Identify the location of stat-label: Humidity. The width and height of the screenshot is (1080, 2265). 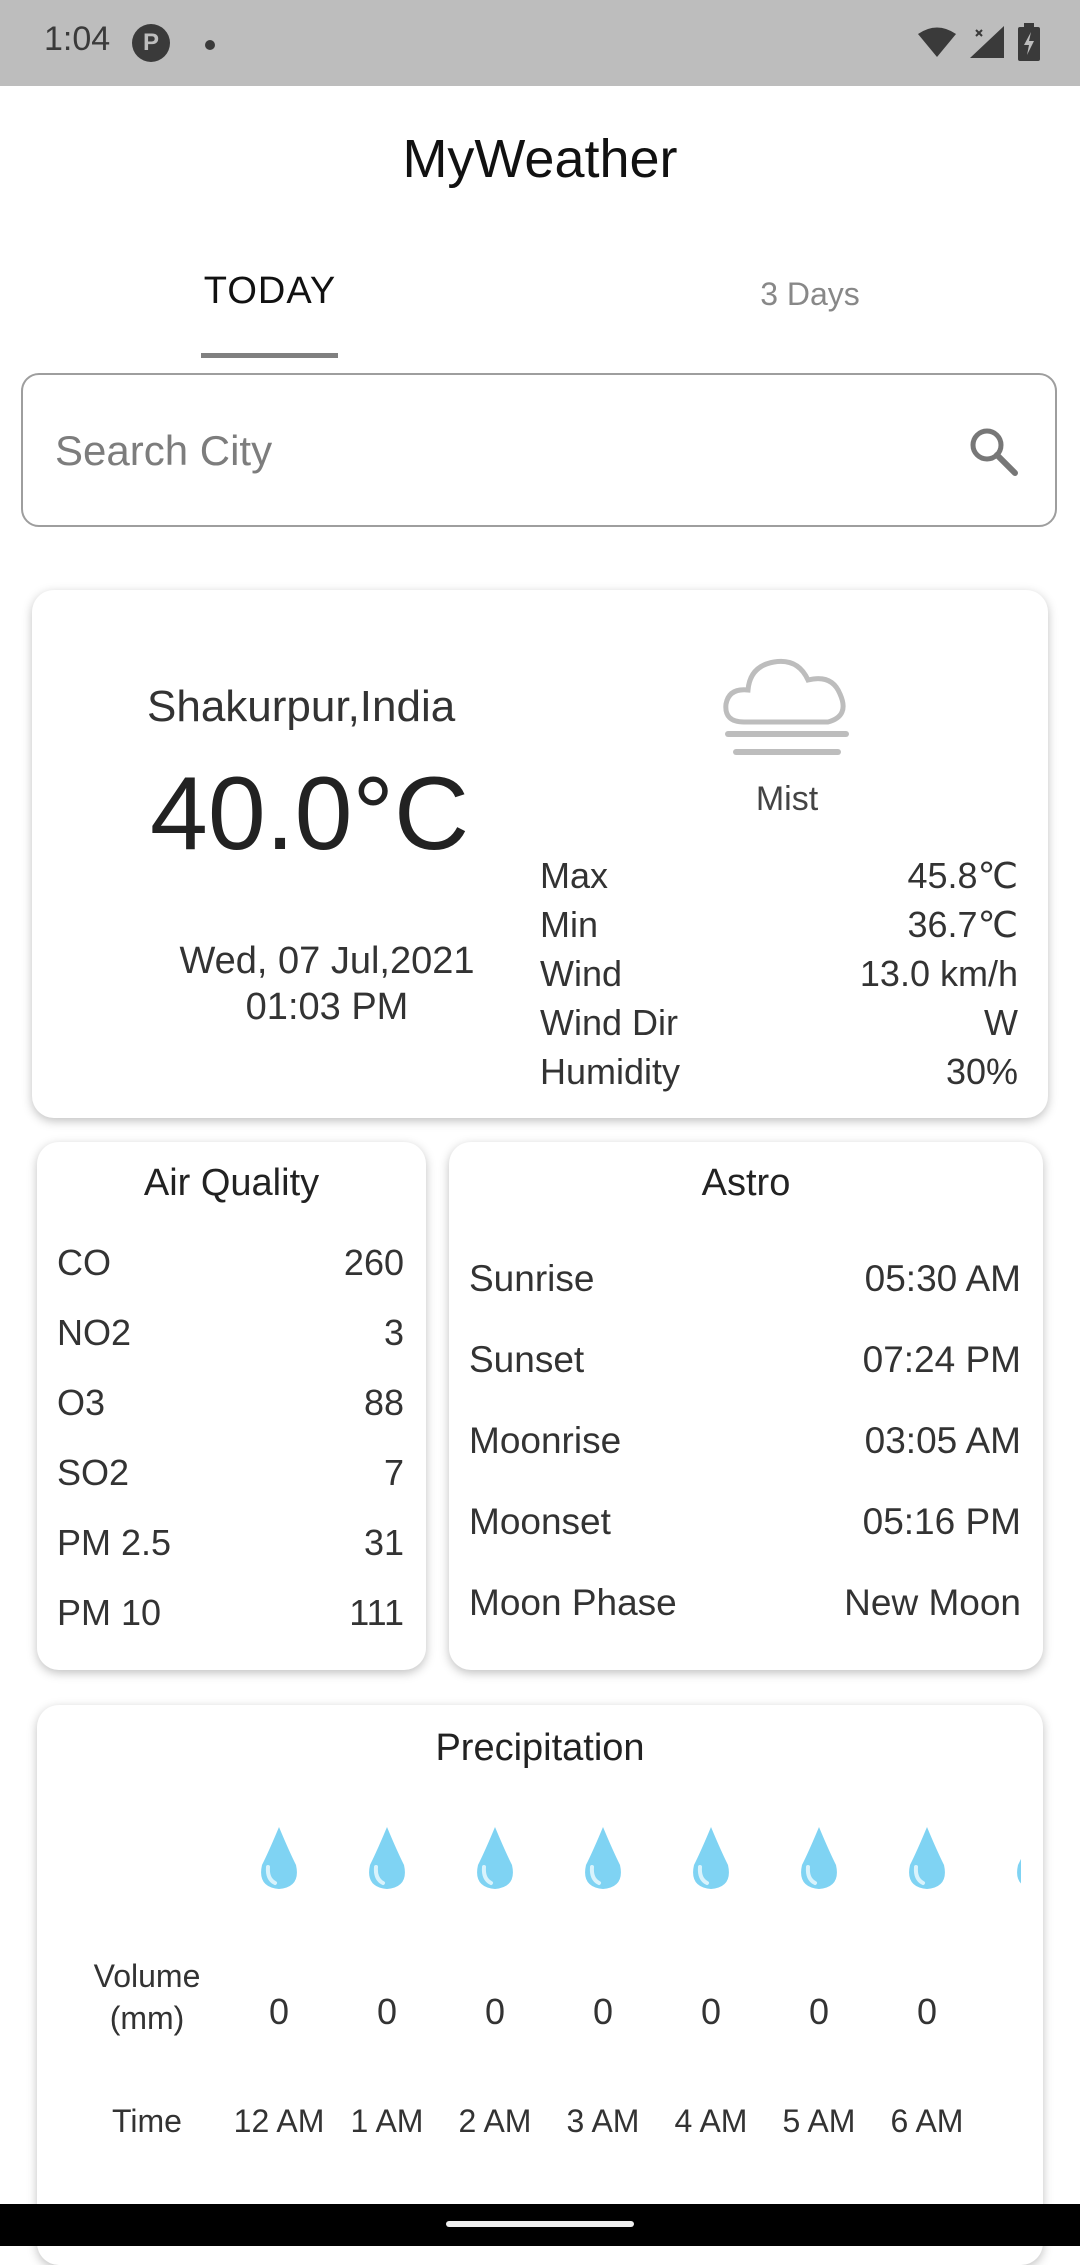
(610, 1071).